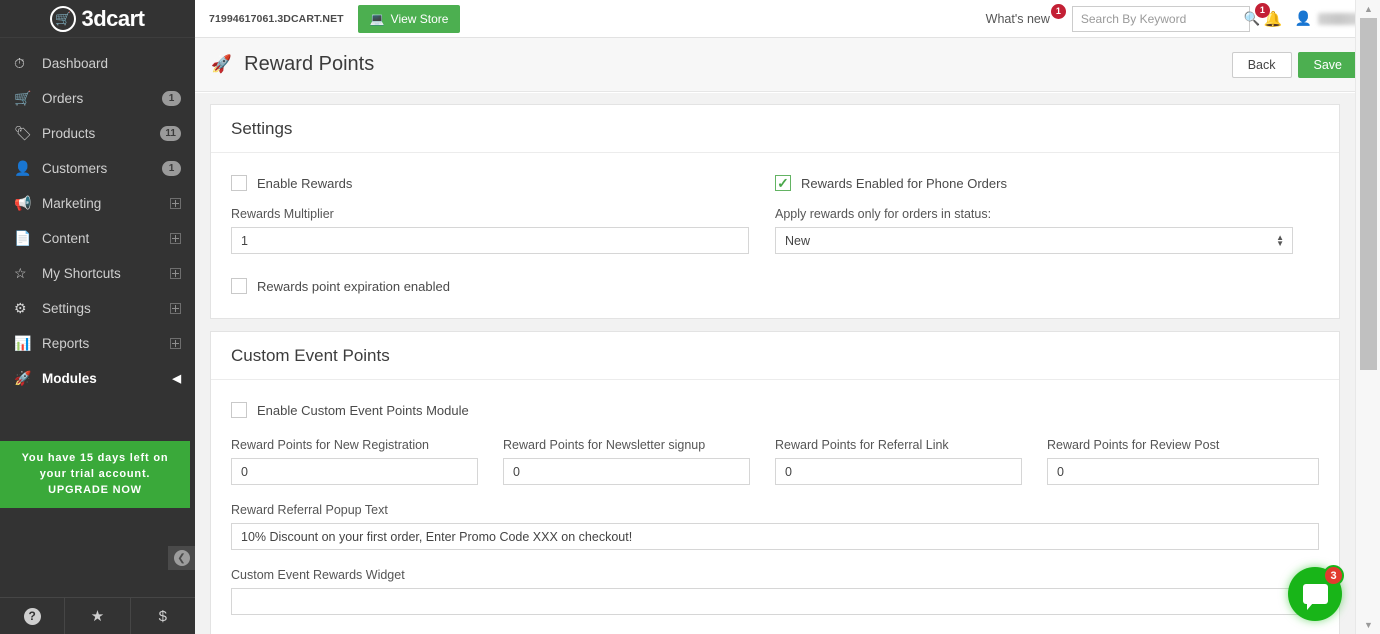  I want to click on sidebar-item-orders: 🛒 Orders 1, so click(97, 98).